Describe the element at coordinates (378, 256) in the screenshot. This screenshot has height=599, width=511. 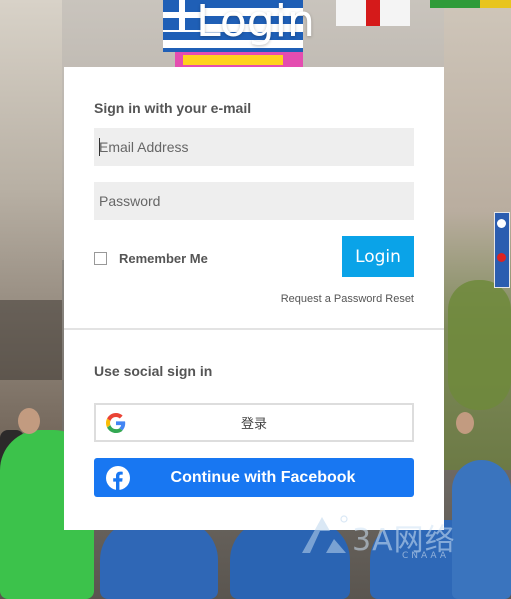
I see `login-button: Login` at that location.